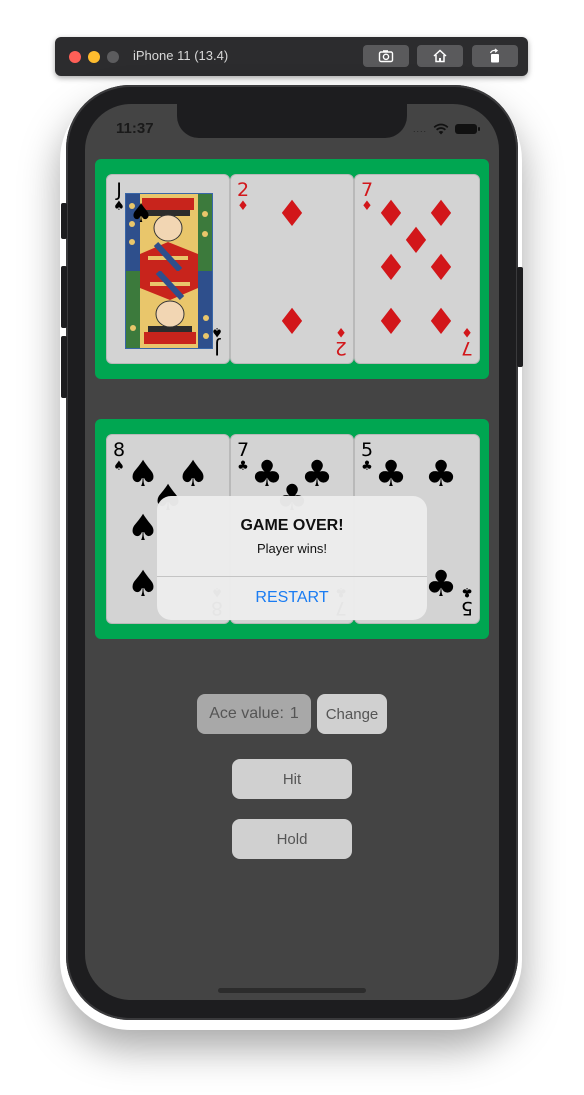  Describe the element at coordinates (292, 558) in the screenshot. I see `game-over-alert: GAME OVER! Player wins! RESTART` at that location.